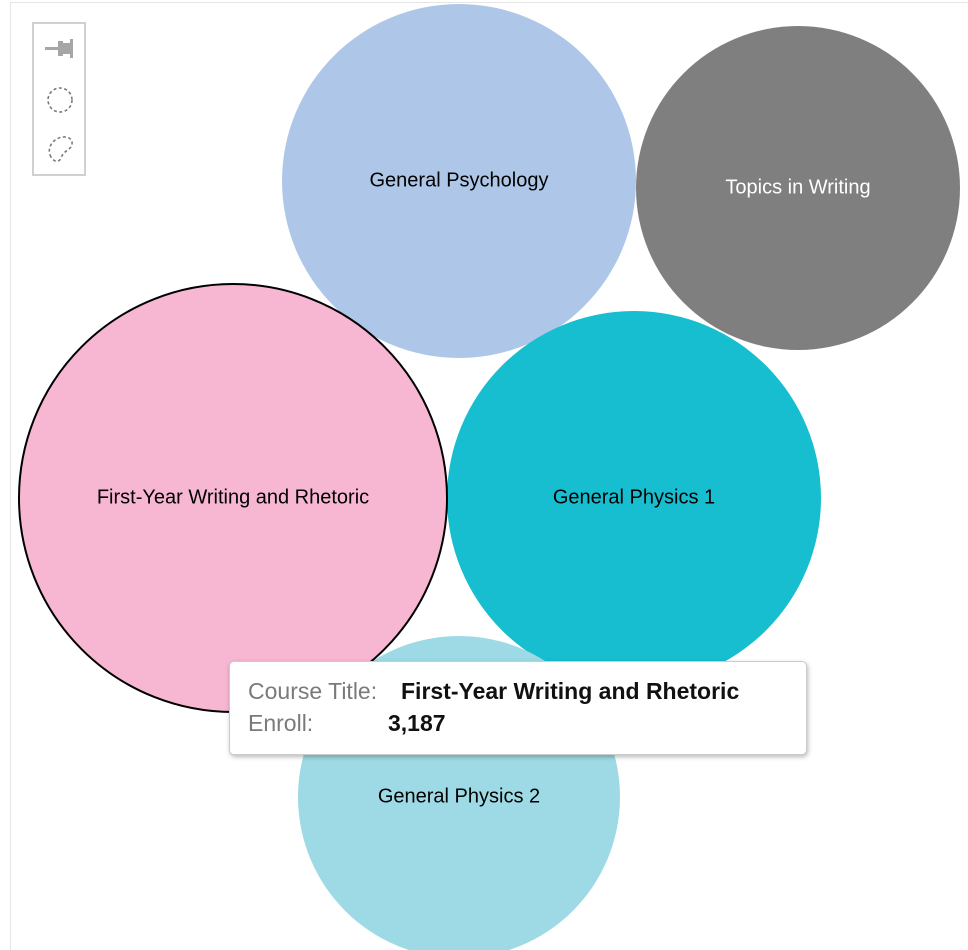 This screenshot has width=968, height=950. I want to click on circle-select-tool-button, so click(60, 100).